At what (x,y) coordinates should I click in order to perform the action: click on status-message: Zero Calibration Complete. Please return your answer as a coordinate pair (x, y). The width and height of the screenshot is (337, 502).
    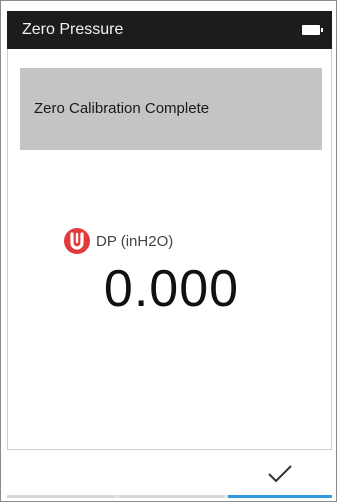
    Looking at the image, I should click on (122, 108).